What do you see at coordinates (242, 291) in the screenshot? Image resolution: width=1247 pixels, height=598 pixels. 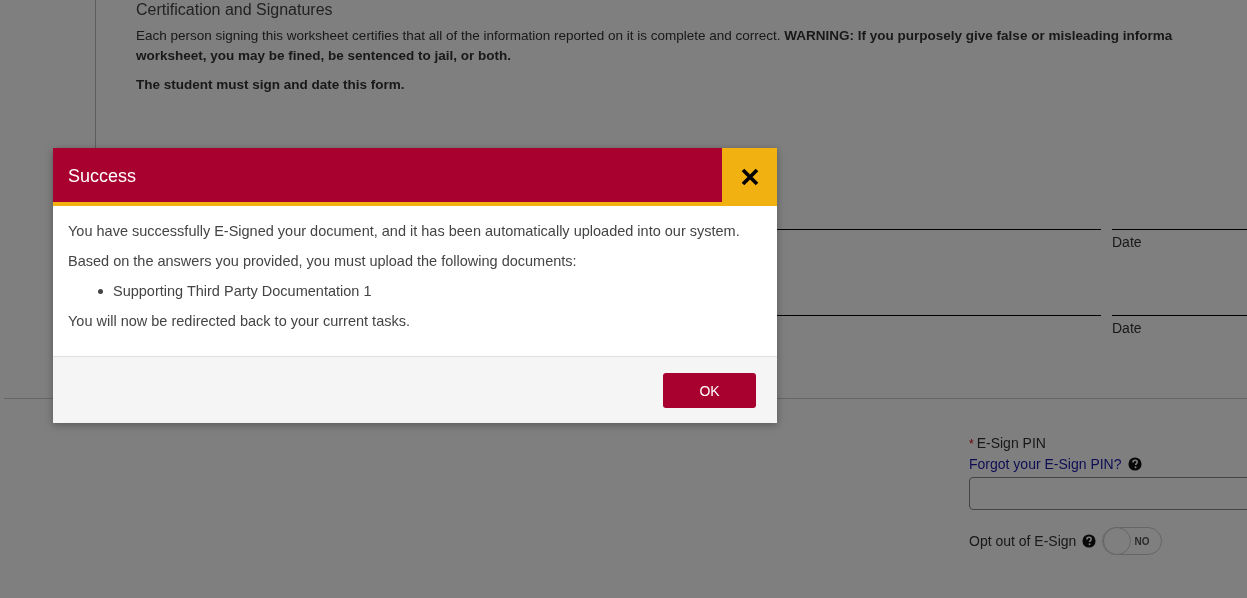 I see `document-item: Supporting Third Party Documentation 1` at bounding box center [242, 291].